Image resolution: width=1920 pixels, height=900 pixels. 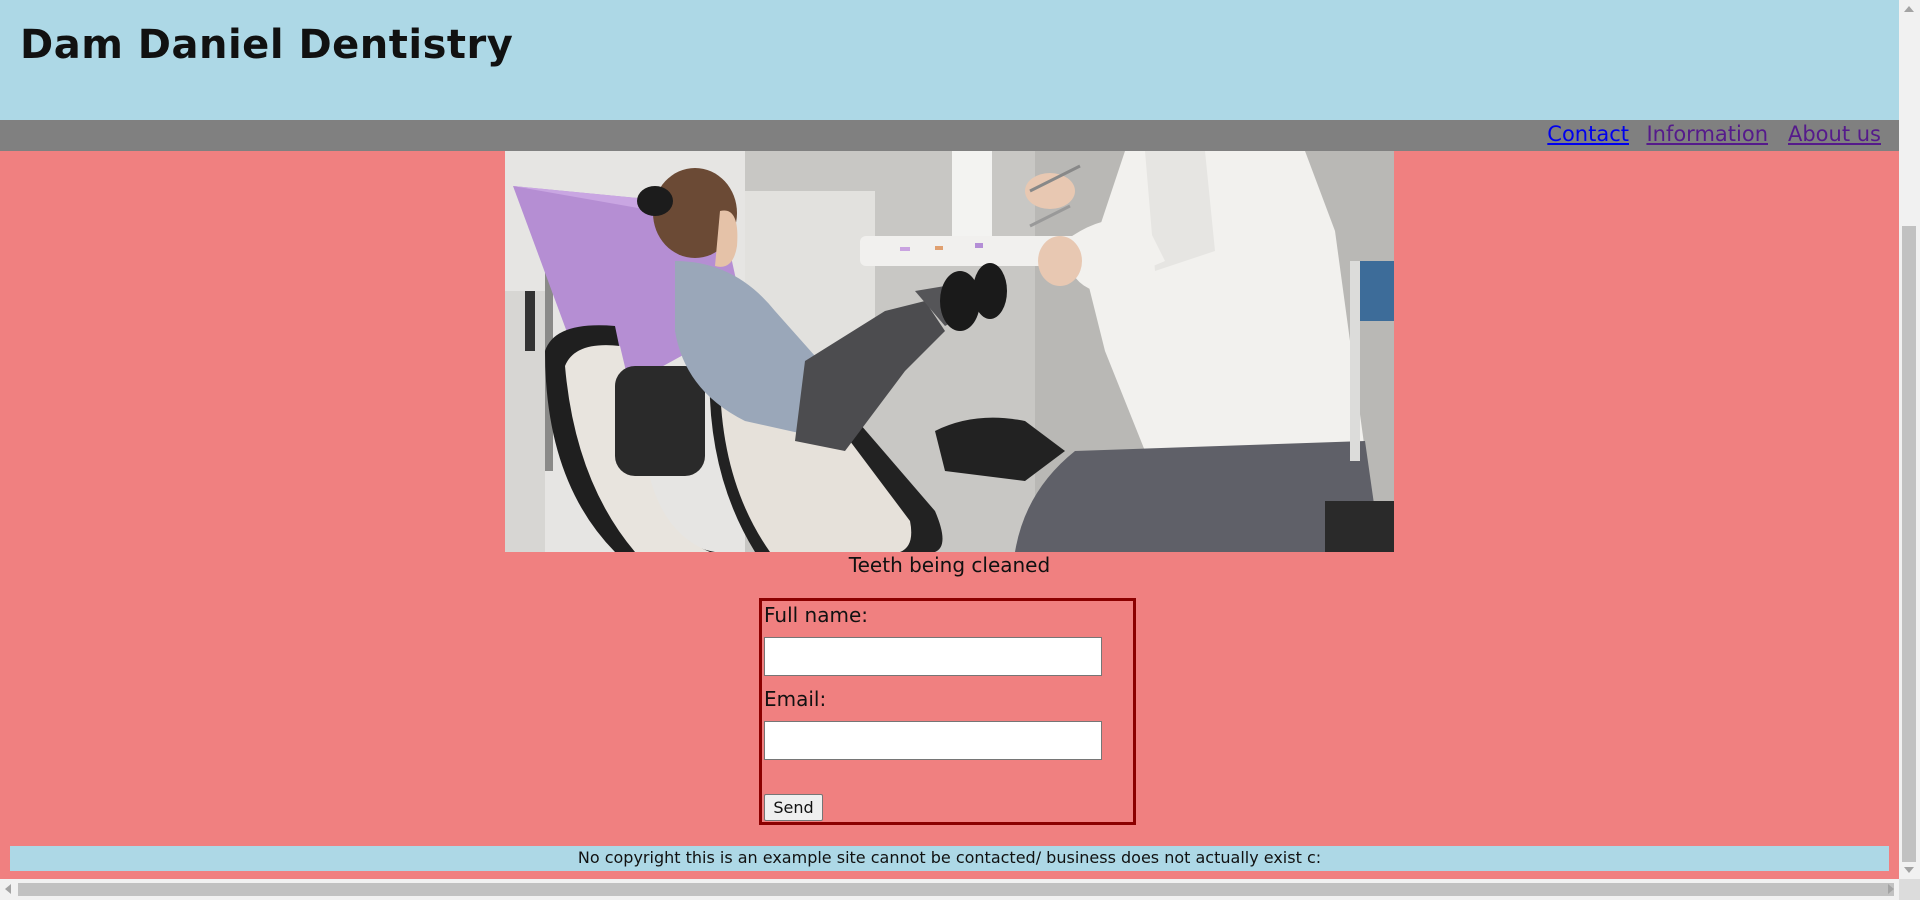 I want to click on site-header: Dam Daniel Dentistry, so click(x=949, y=60).